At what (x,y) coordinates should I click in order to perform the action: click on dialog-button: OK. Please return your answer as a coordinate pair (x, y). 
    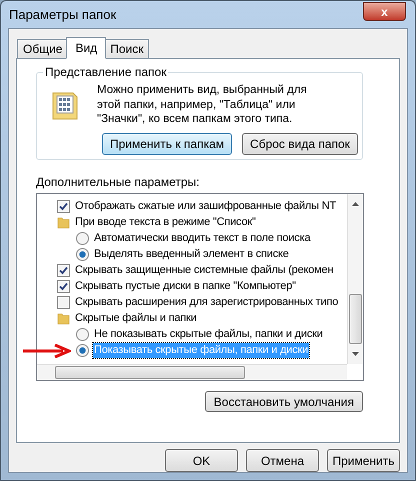
    Looking at the image, I should click on (201, 460).